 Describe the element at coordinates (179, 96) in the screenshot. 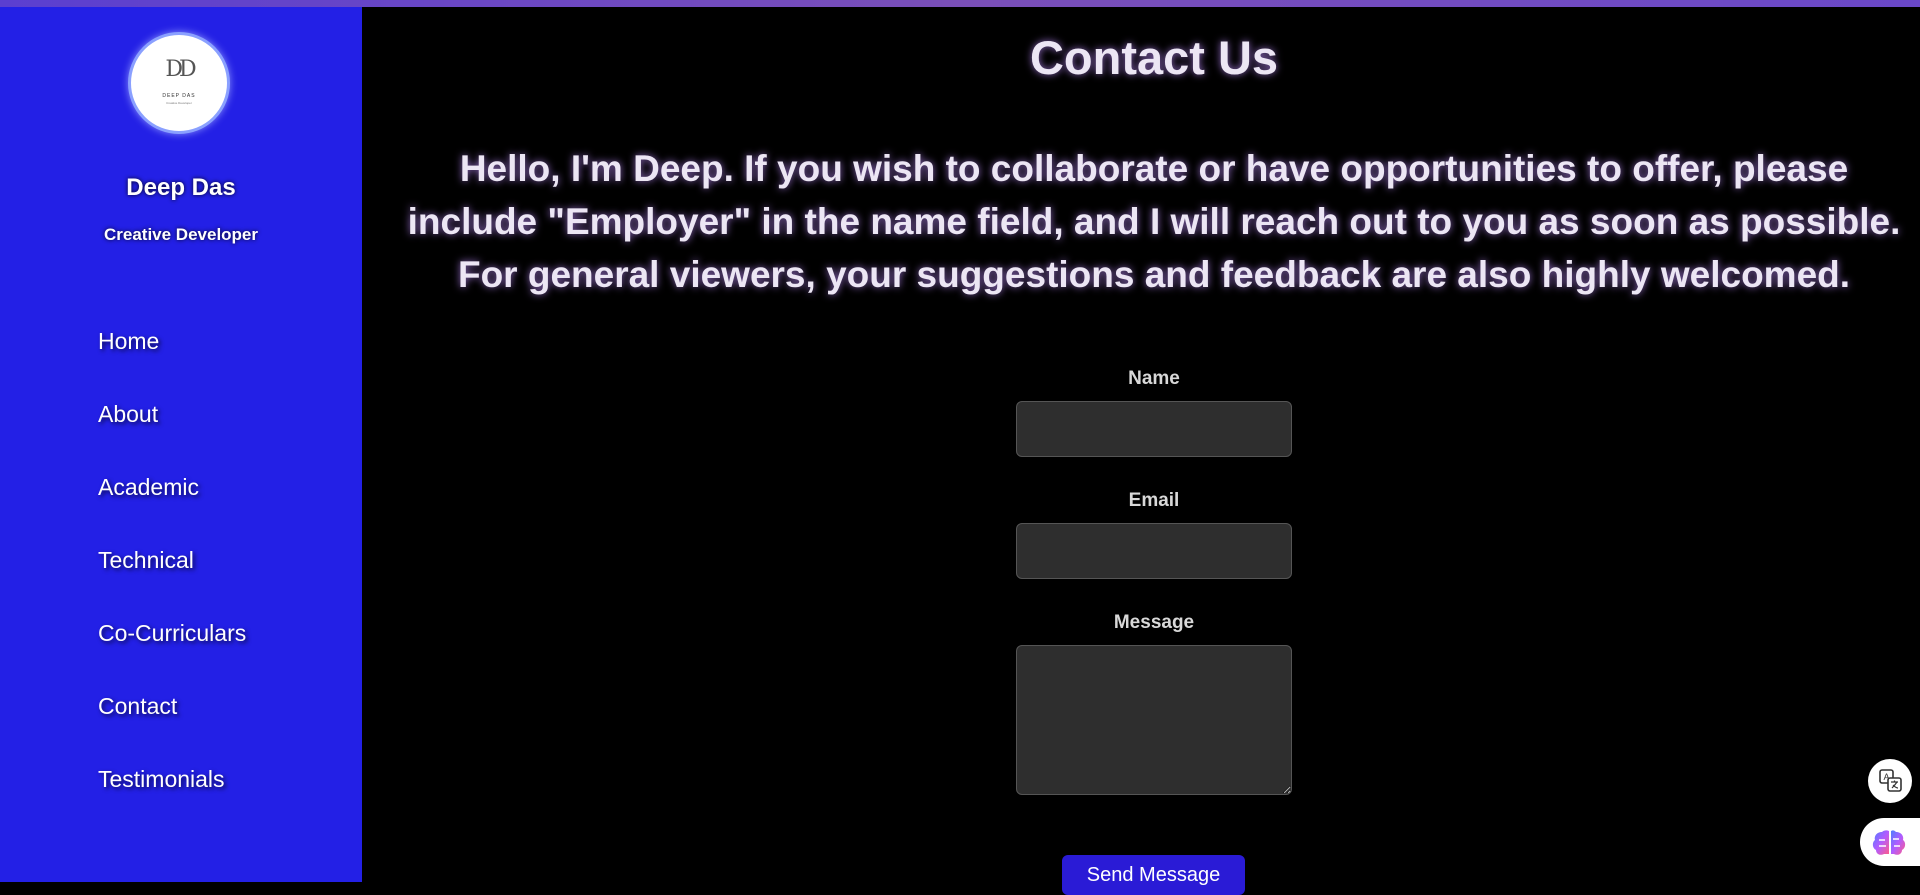

I see `logo-brand: DEEP DAS` at that location.